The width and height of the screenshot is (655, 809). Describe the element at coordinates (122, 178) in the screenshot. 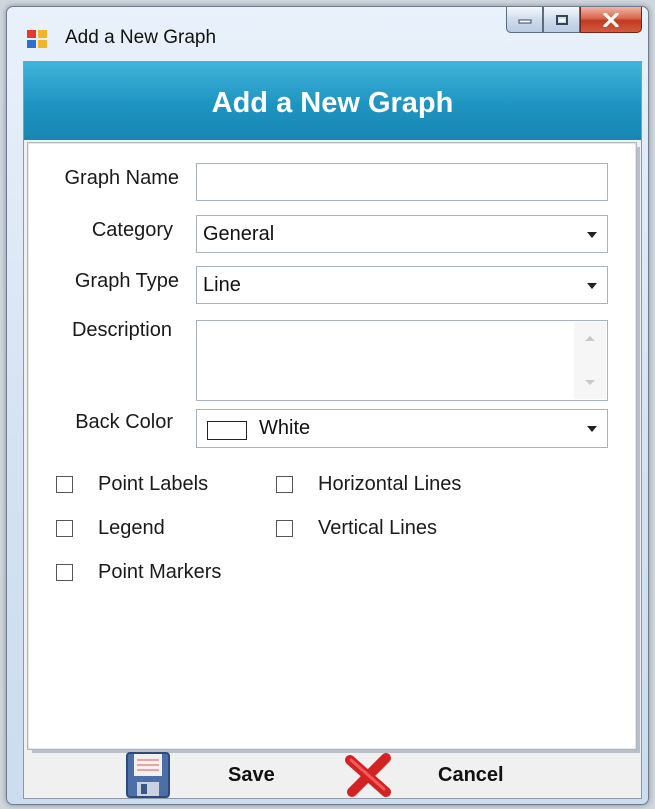

I see `graph-name-label: Graph Name` at that location.